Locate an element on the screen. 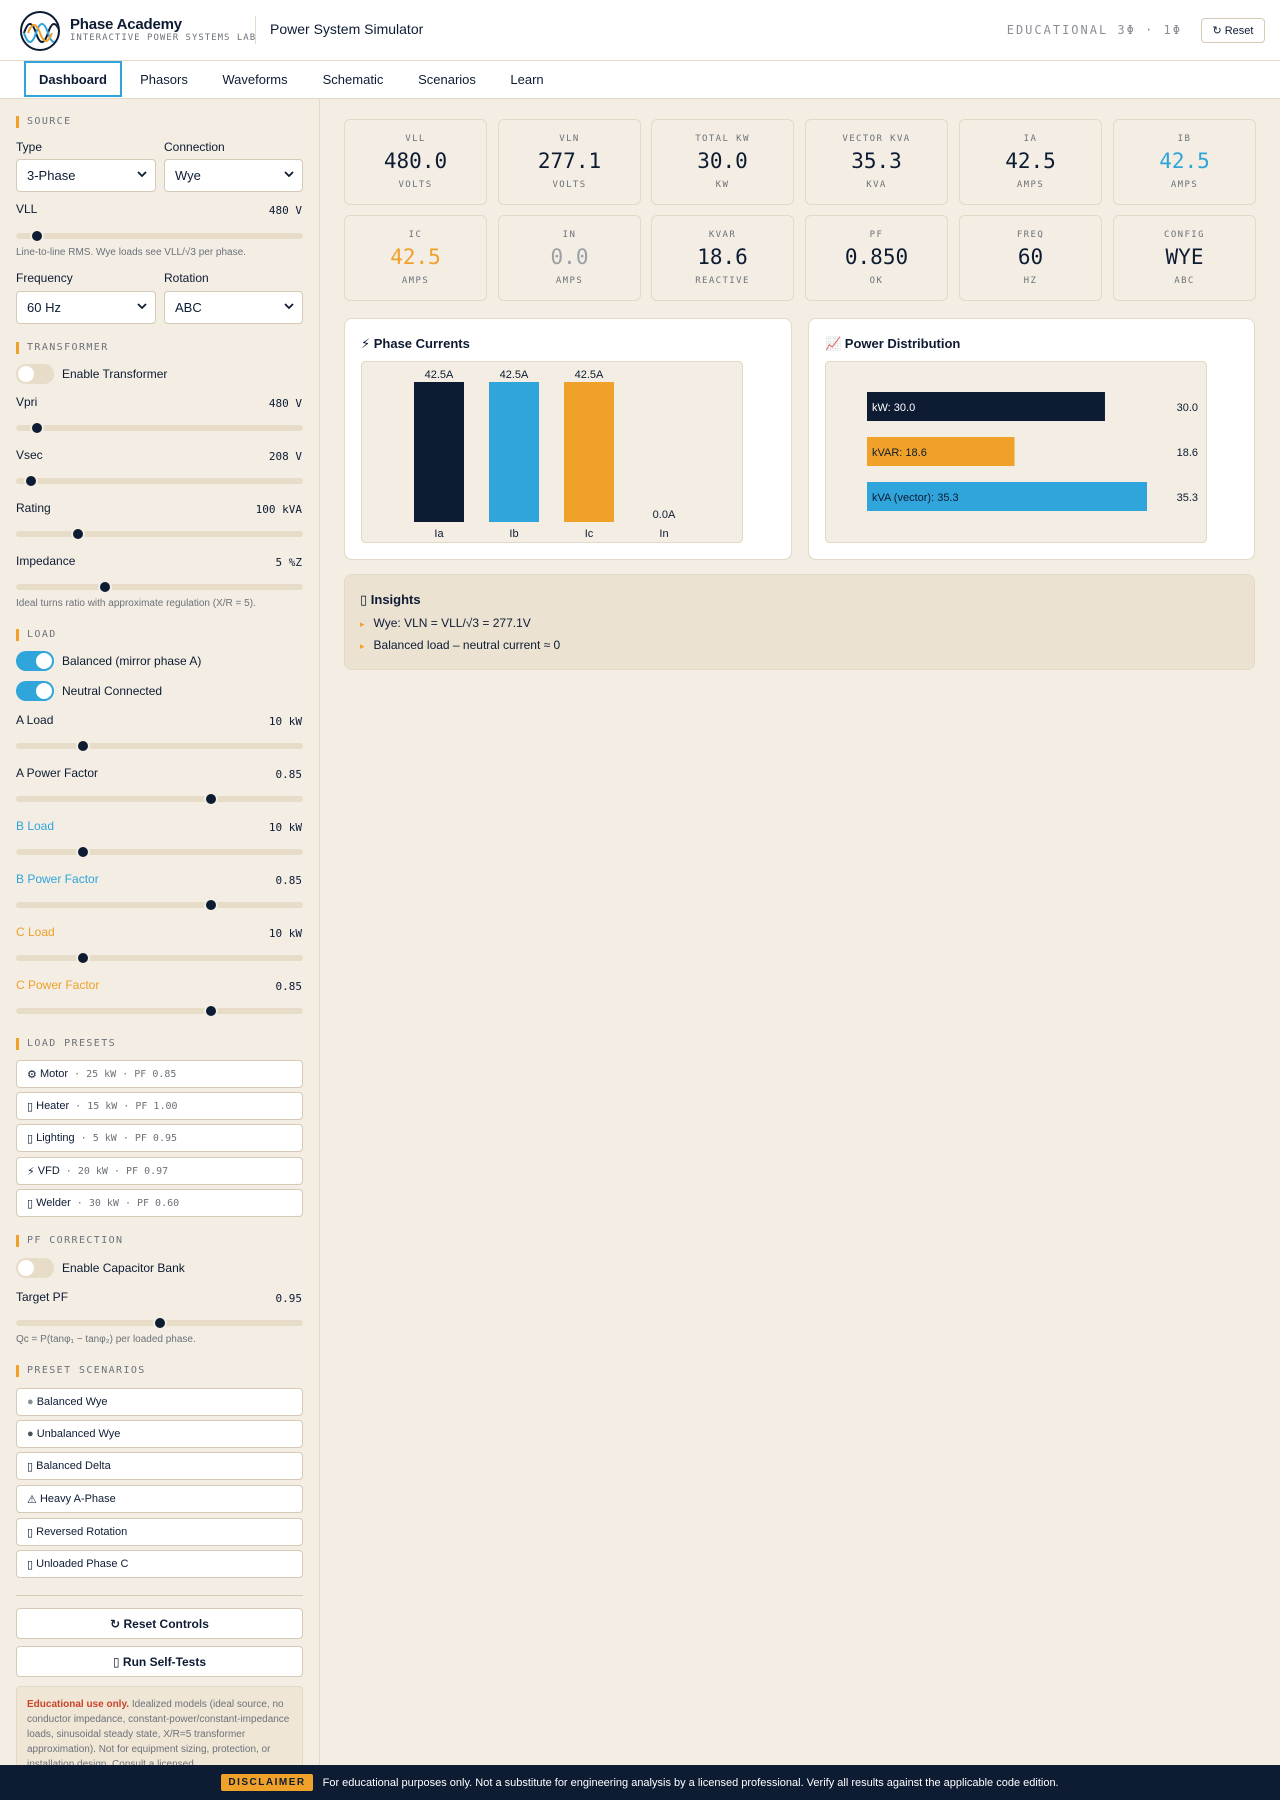 This screenshot has width=1280, height=1800. scenario-heavy-a-phase-button: ⚠ Heavy A-Phase is located at coordinates (159, 1499).